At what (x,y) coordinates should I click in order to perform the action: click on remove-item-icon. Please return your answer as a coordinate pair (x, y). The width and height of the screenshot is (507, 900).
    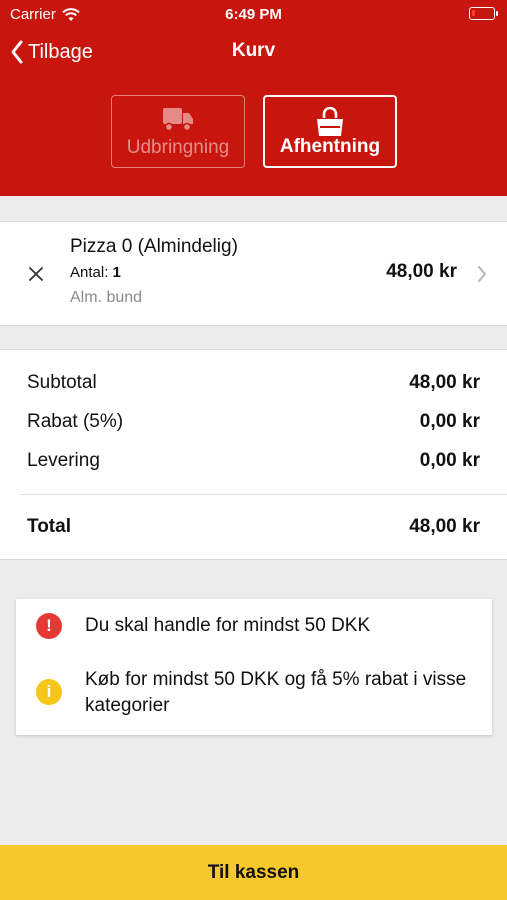
    Looking at the image, I should click on (36, 274).